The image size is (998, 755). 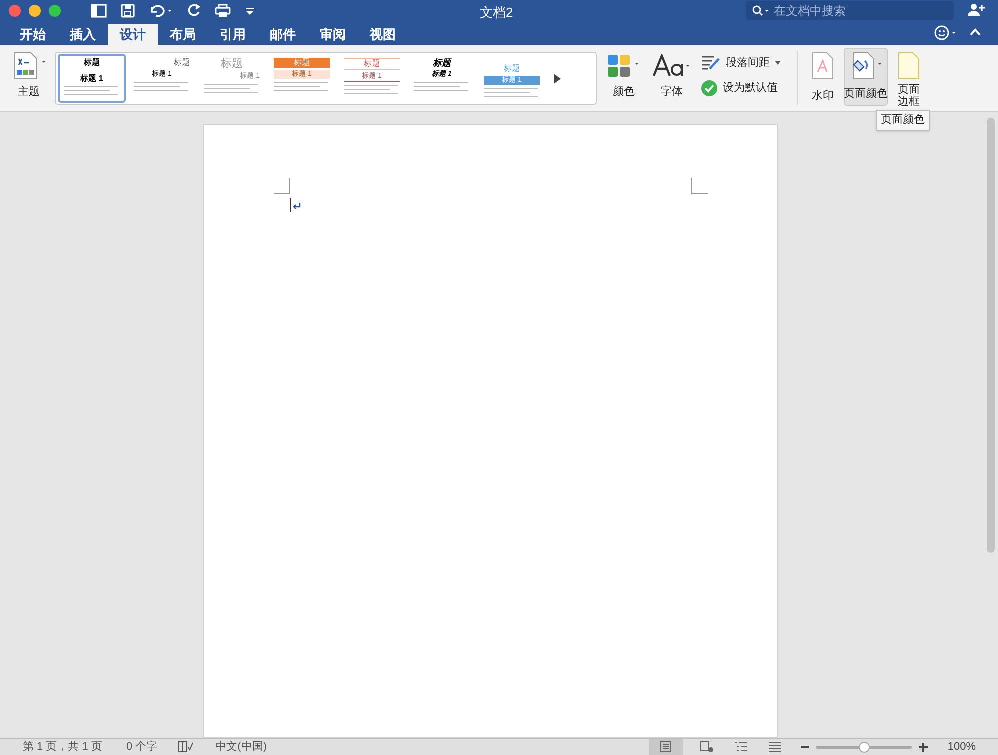 What do you see at coordinates (962, 746) in the screenshot?
I see `zoom-percentage: 100%` at bounding box center [962, 746].